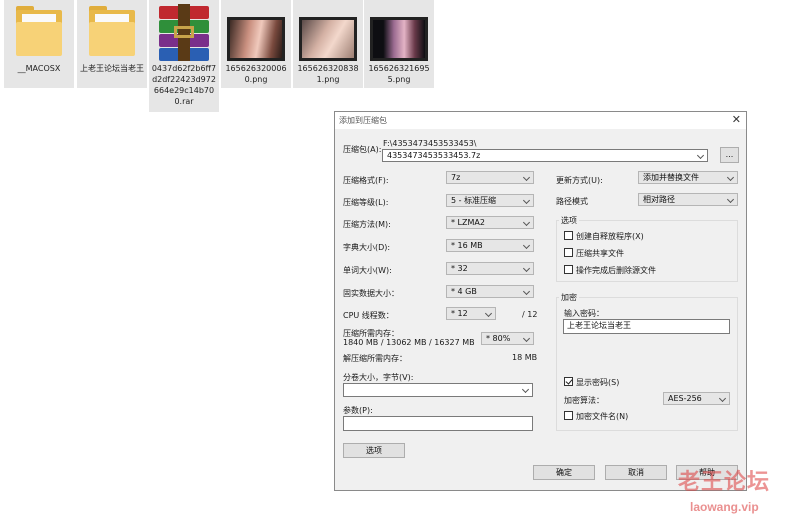  What do you see at coordinates (568, 269) in the screenshot?
I see `delete-checkbox` at bounding box center [568, 269].